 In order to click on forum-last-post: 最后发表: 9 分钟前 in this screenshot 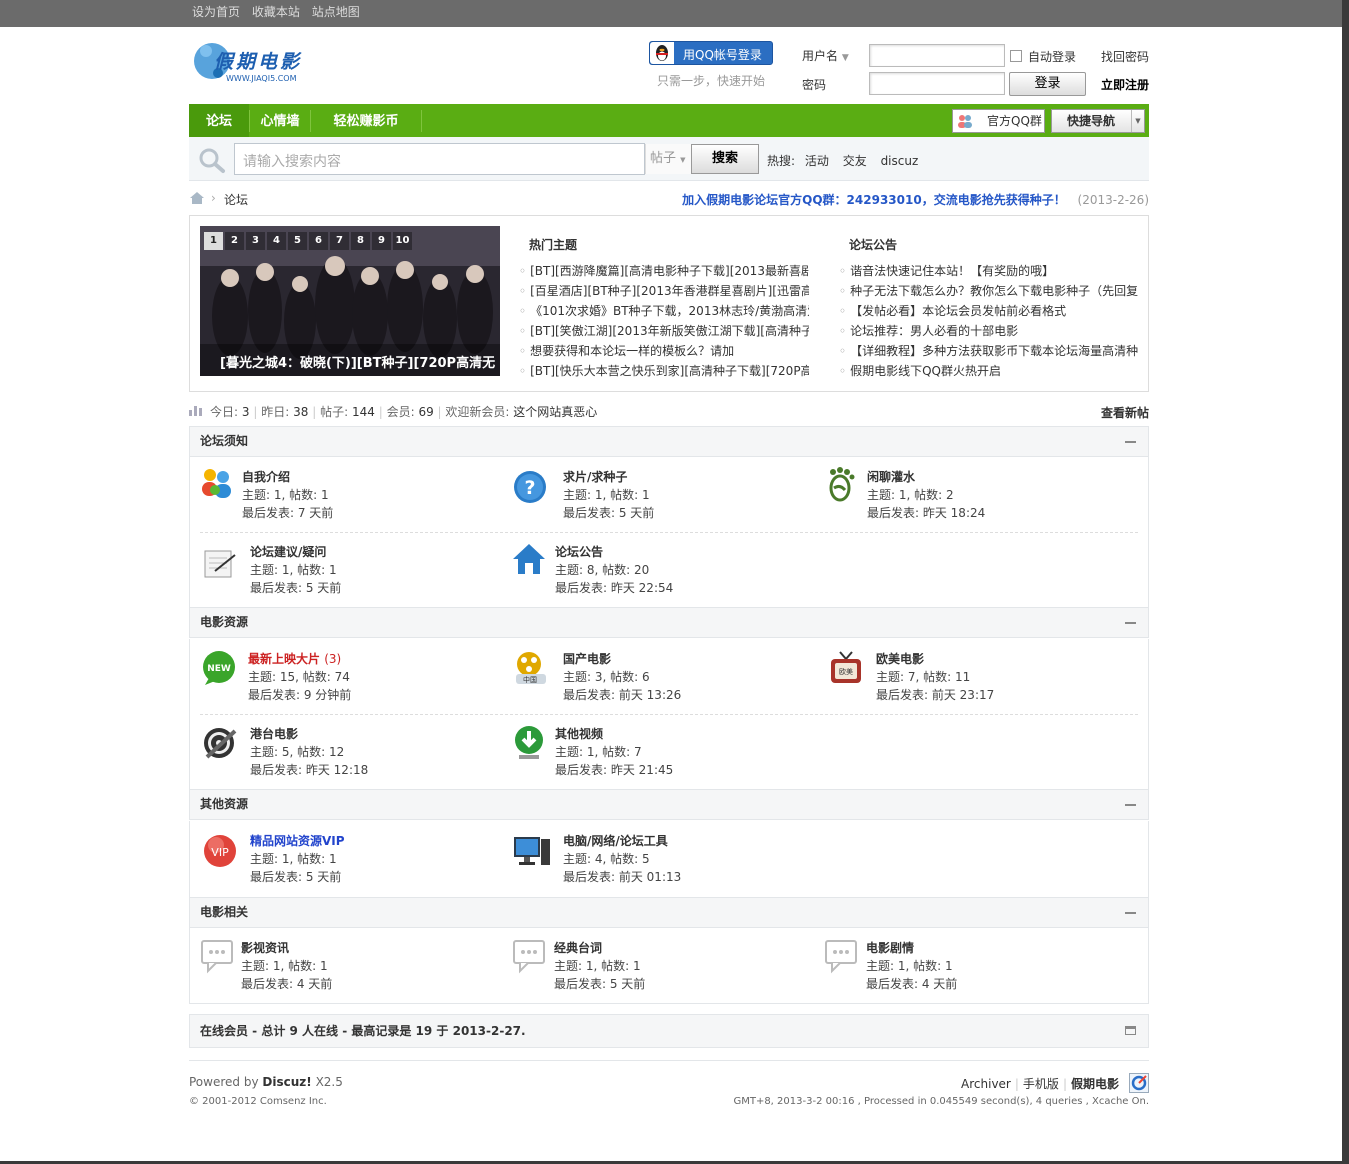, I will do `click(299, 695)`.